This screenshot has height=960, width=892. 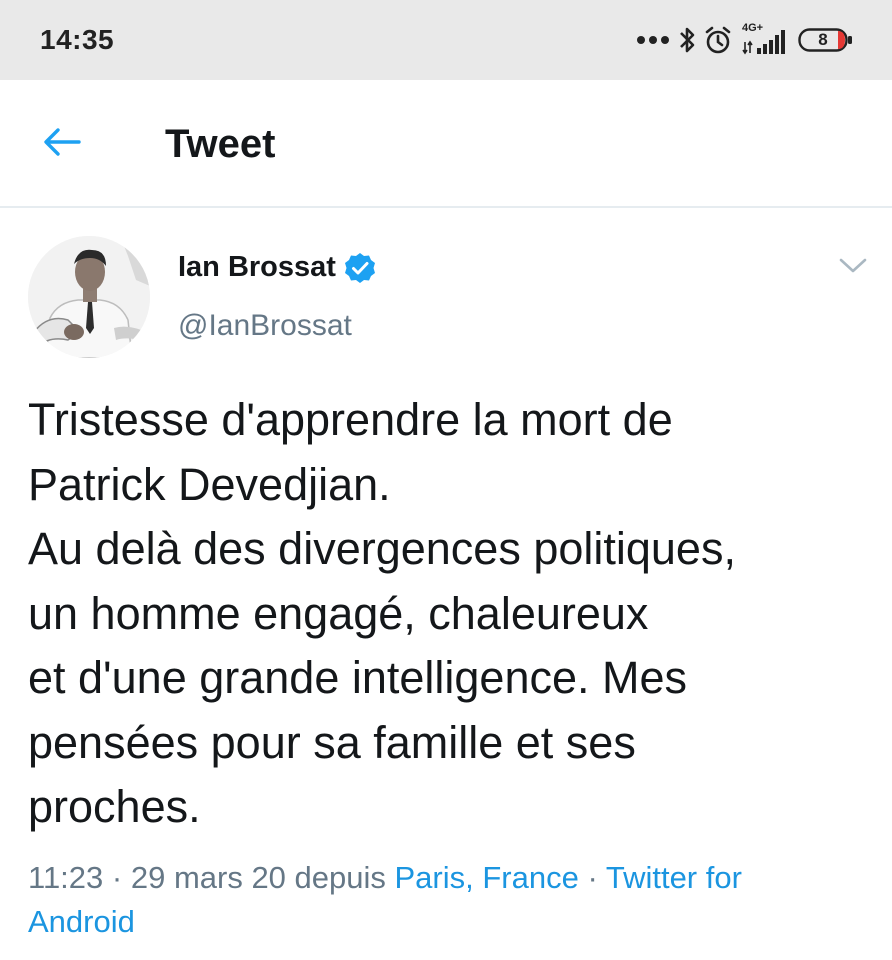 I want to click on status-icons: 4G+ 8, so click(x=745, y=40).